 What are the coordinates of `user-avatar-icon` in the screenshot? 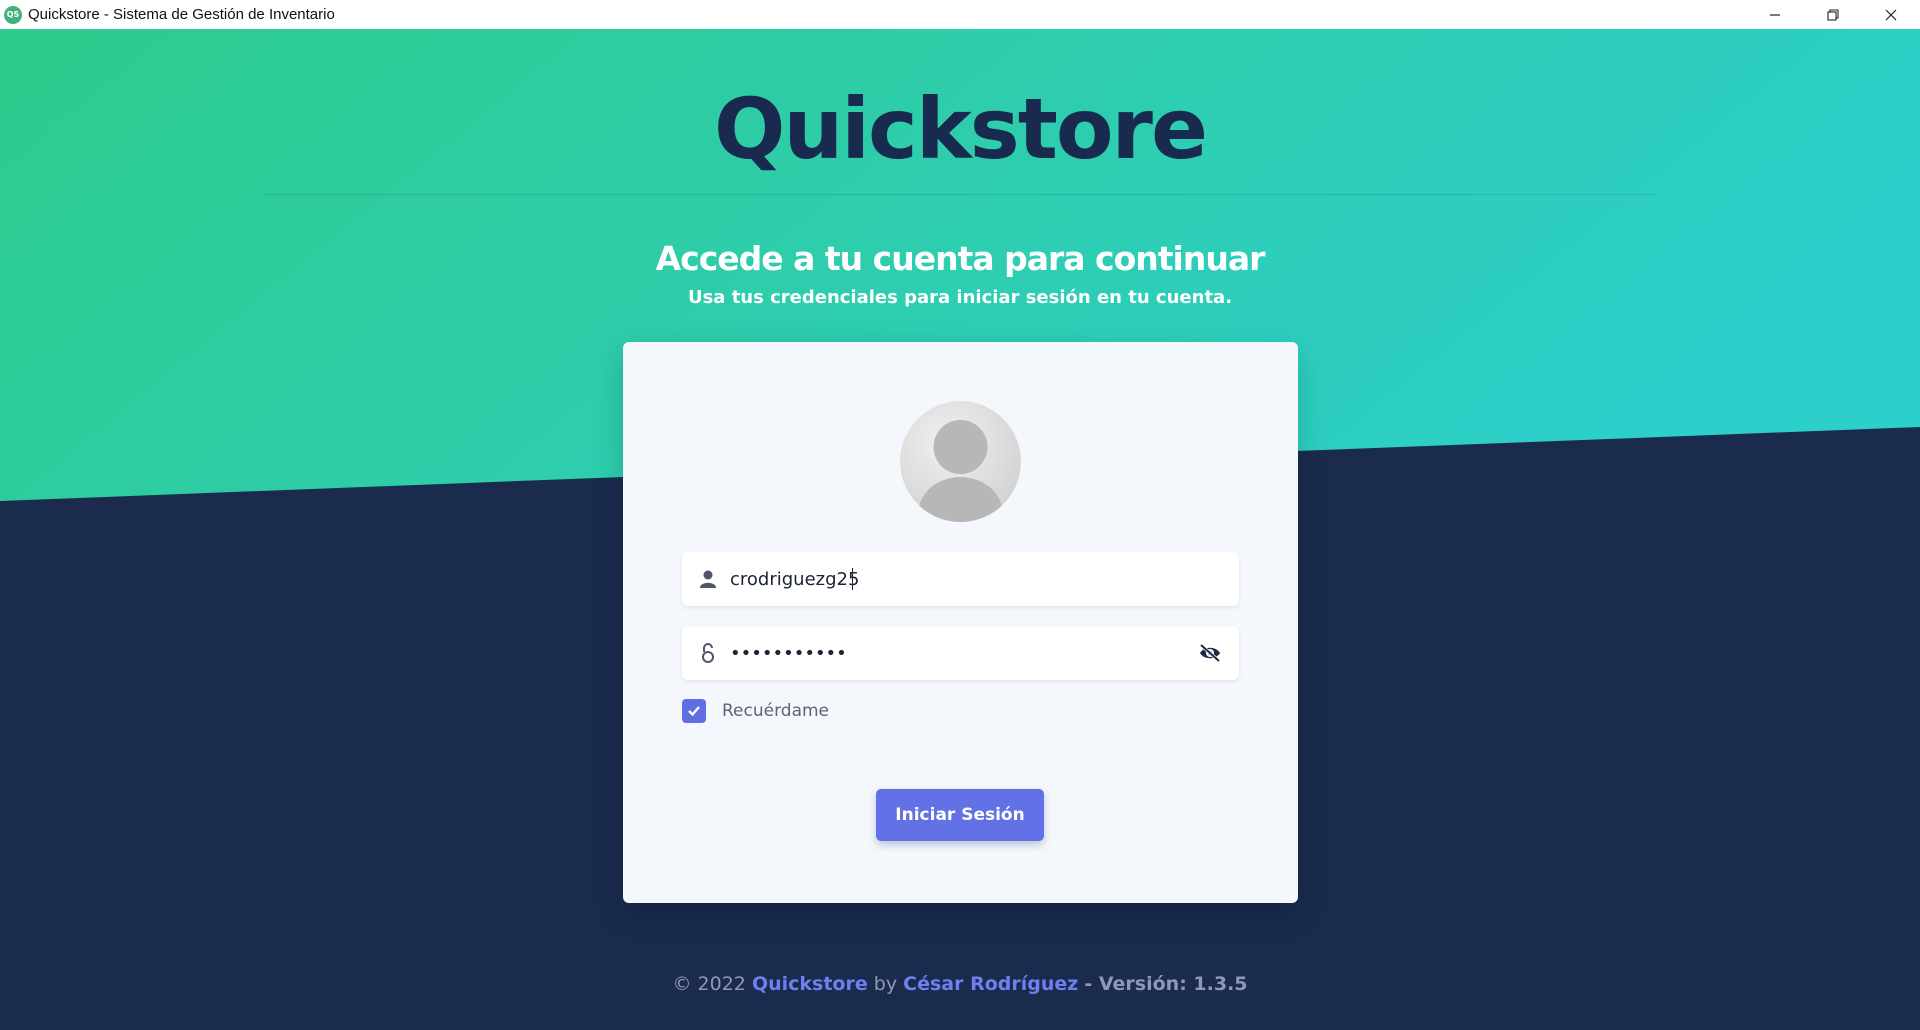 It's located at (960, 461).